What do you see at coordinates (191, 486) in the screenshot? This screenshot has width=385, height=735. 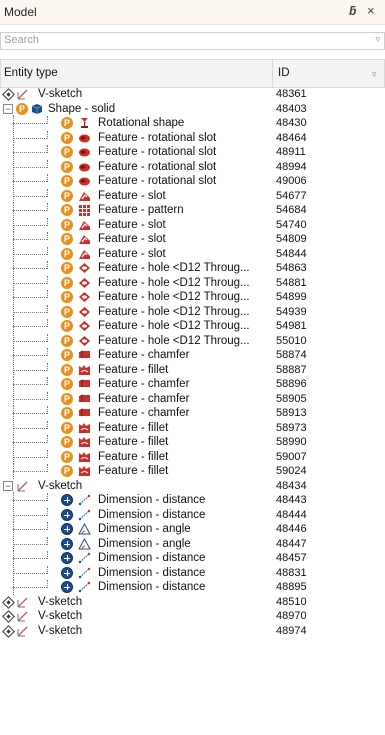 I see `tree-row: − V-sketch 48434` at bounding box center [191, 486].